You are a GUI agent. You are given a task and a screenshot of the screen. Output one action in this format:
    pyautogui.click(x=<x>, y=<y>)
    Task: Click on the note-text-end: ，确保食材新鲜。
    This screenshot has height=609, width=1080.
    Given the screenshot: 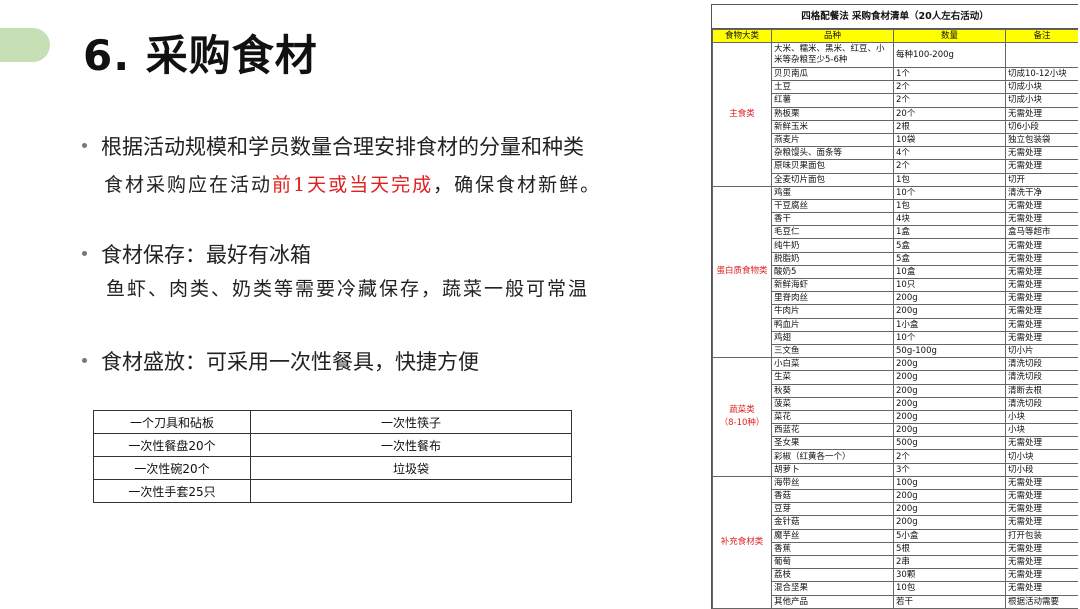 What is the action you would take?
    pyautogui.click(x=517, y=185)
    